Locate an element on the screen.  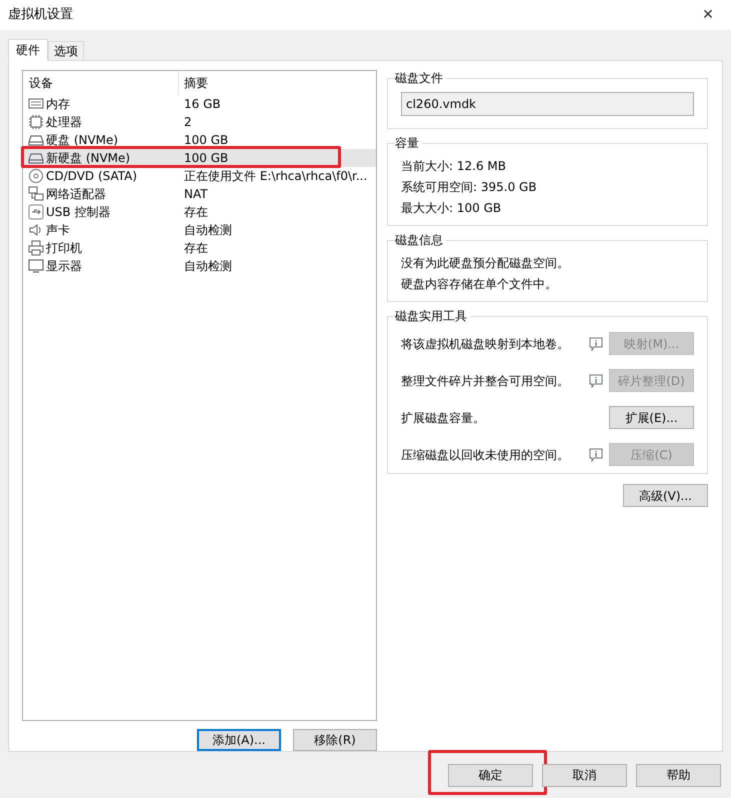
capacity-text: 当前大小: 12.6 MB is located at coordinates (454, 166).